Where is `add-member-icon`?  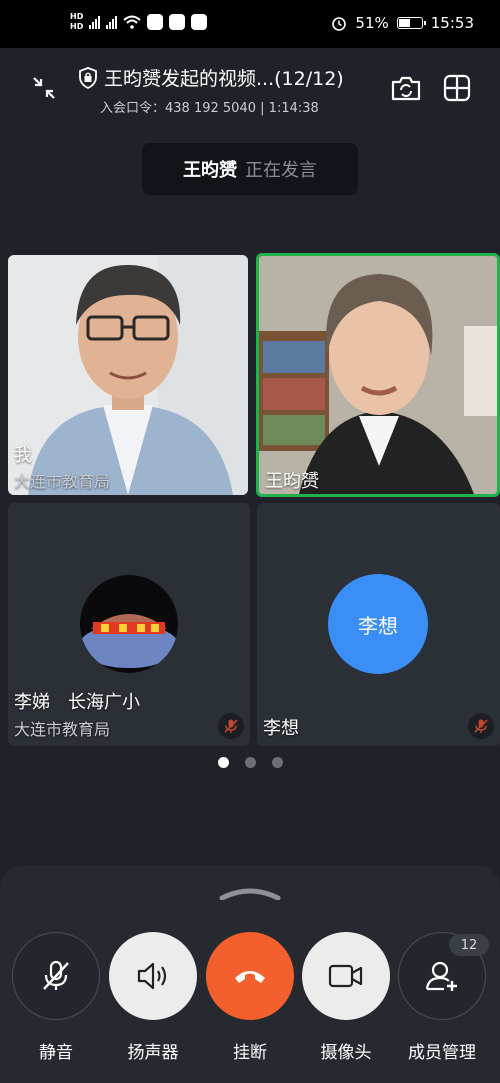
add-member-icon is located at coordinates (441, 976).